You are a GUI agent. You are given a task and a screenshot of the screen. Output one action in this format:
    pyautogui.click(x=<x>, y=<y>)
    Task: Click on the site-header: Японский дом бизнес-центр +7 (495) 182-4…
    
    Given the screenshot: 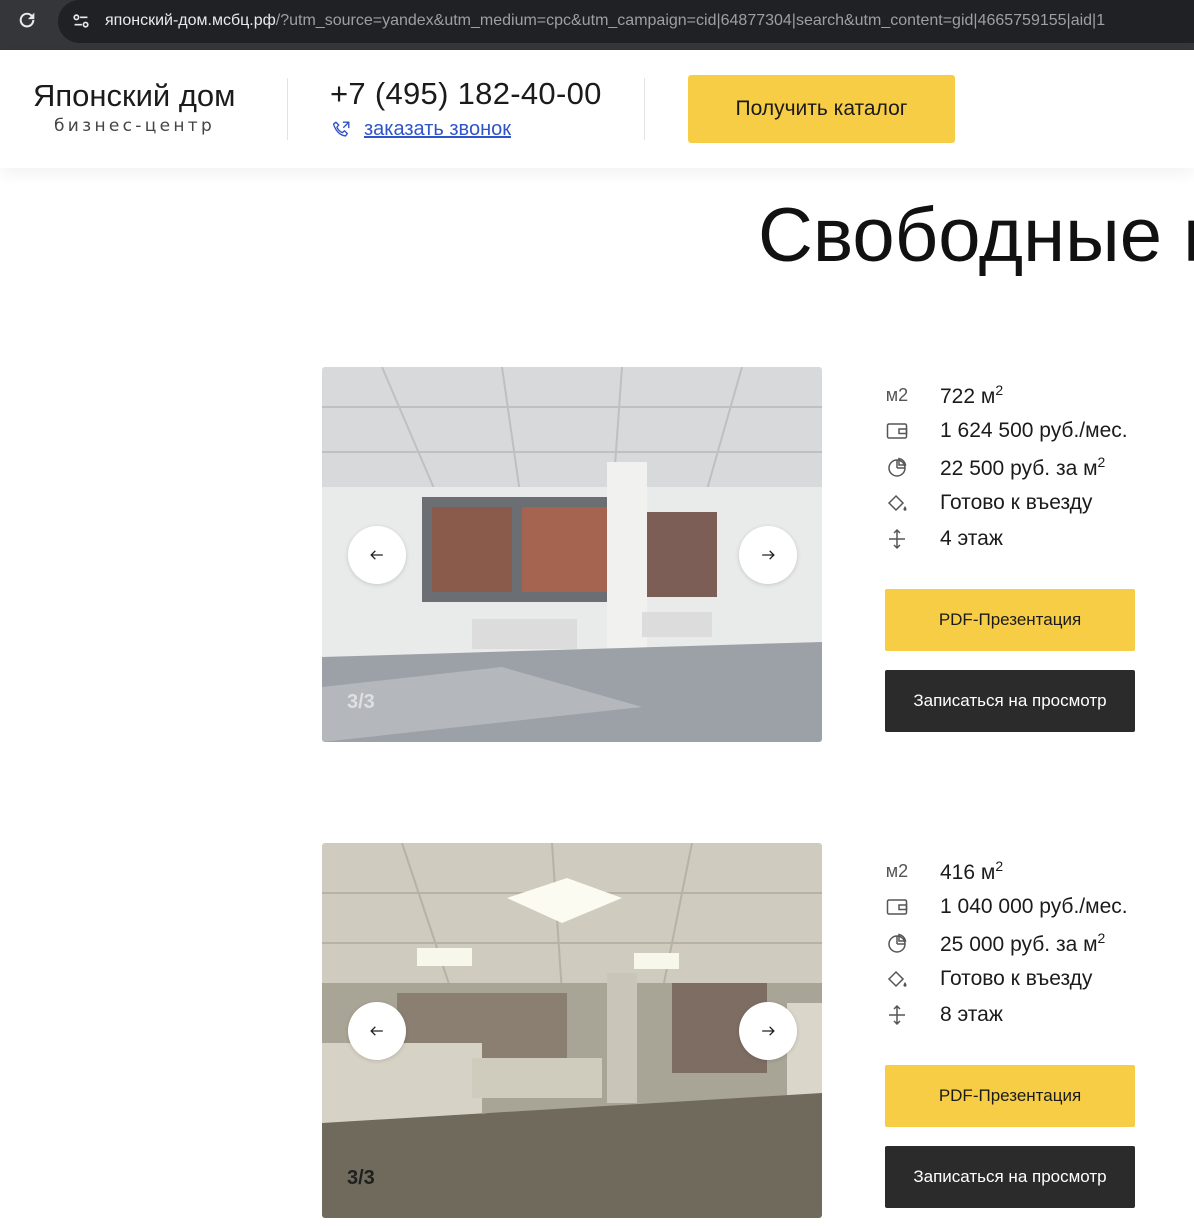 What is the action you would take?
    pyautogui.click(x=597, y=109)
    